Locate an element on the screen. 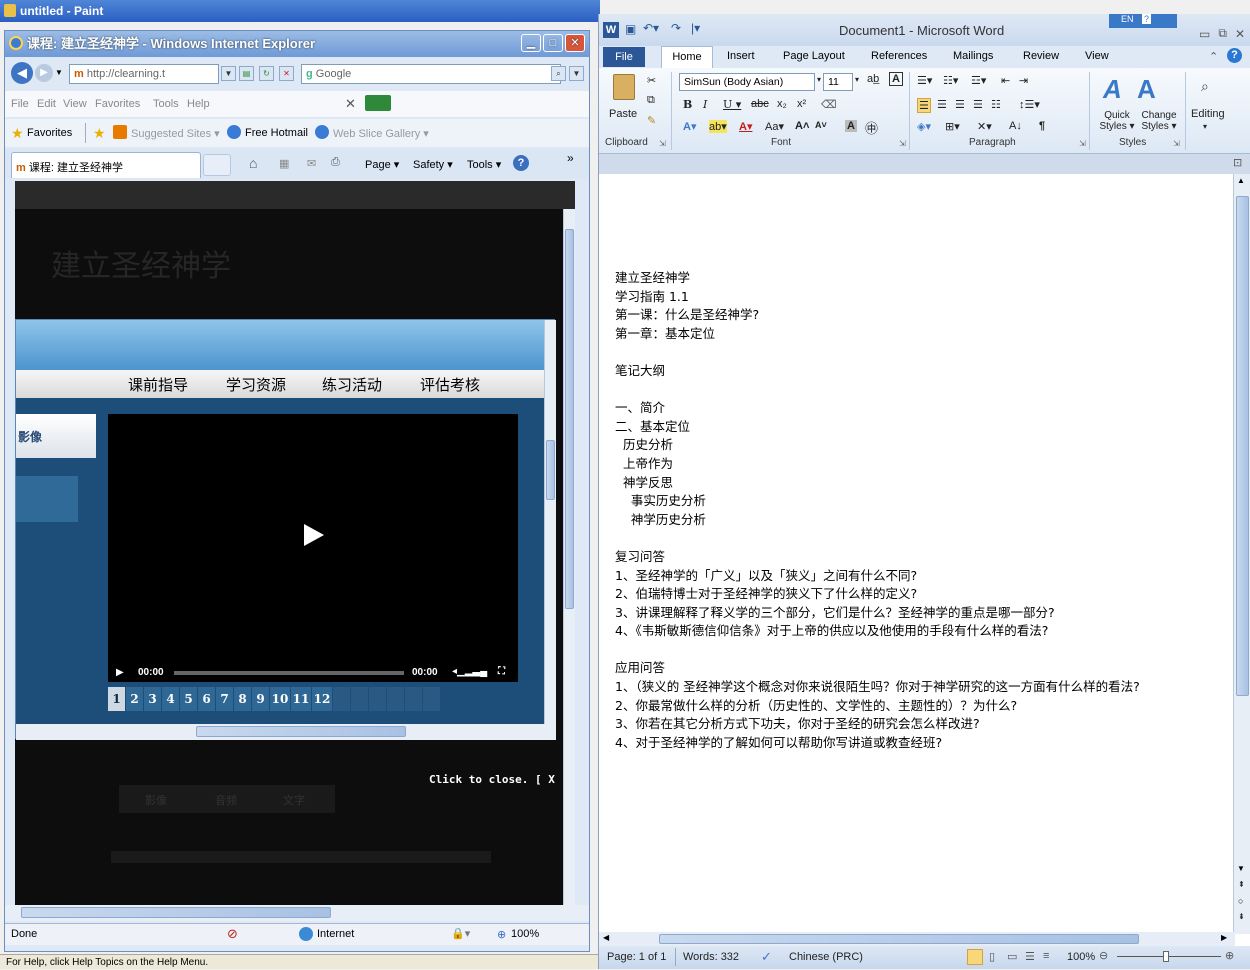 This screenshot has height=970, width=1250. click-to-close-button: Click to close. [ X ] is located at coordinates (498, 779).